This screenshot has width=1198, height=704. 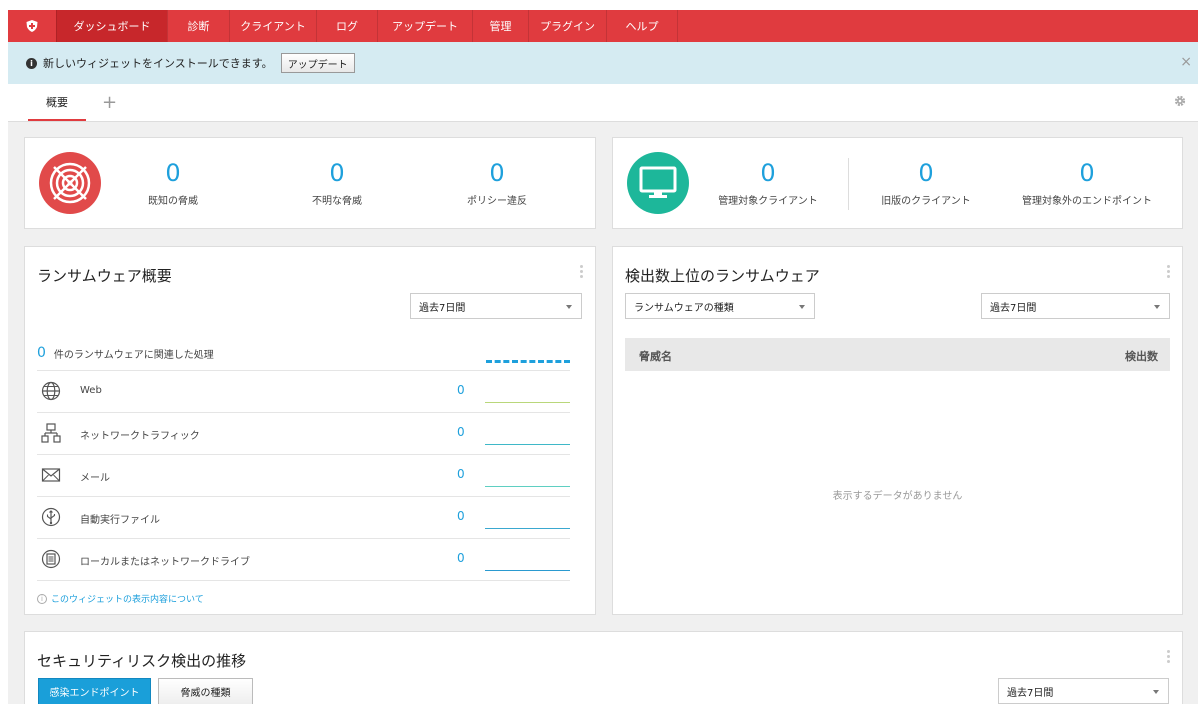 I want to click on top-navigation: ダッシュボード 診断 クライアント ログ アップデート 管理 プラグイン ヘルプ, so click(x=603, y=26).